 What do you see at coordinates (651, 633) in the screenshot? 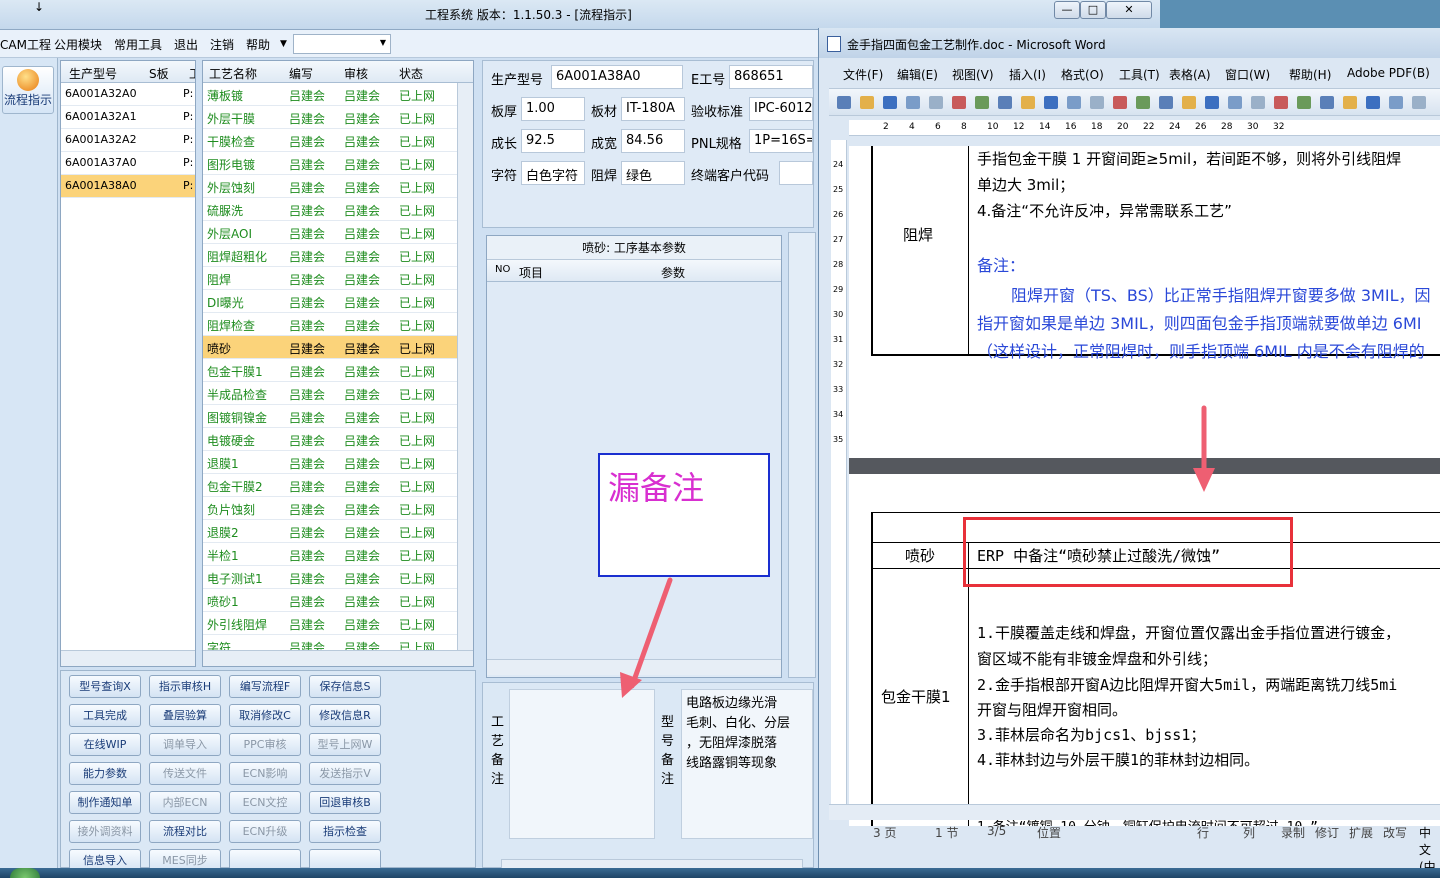
I see `arrow-to-craft-remark` at bounding box center [651, 633].